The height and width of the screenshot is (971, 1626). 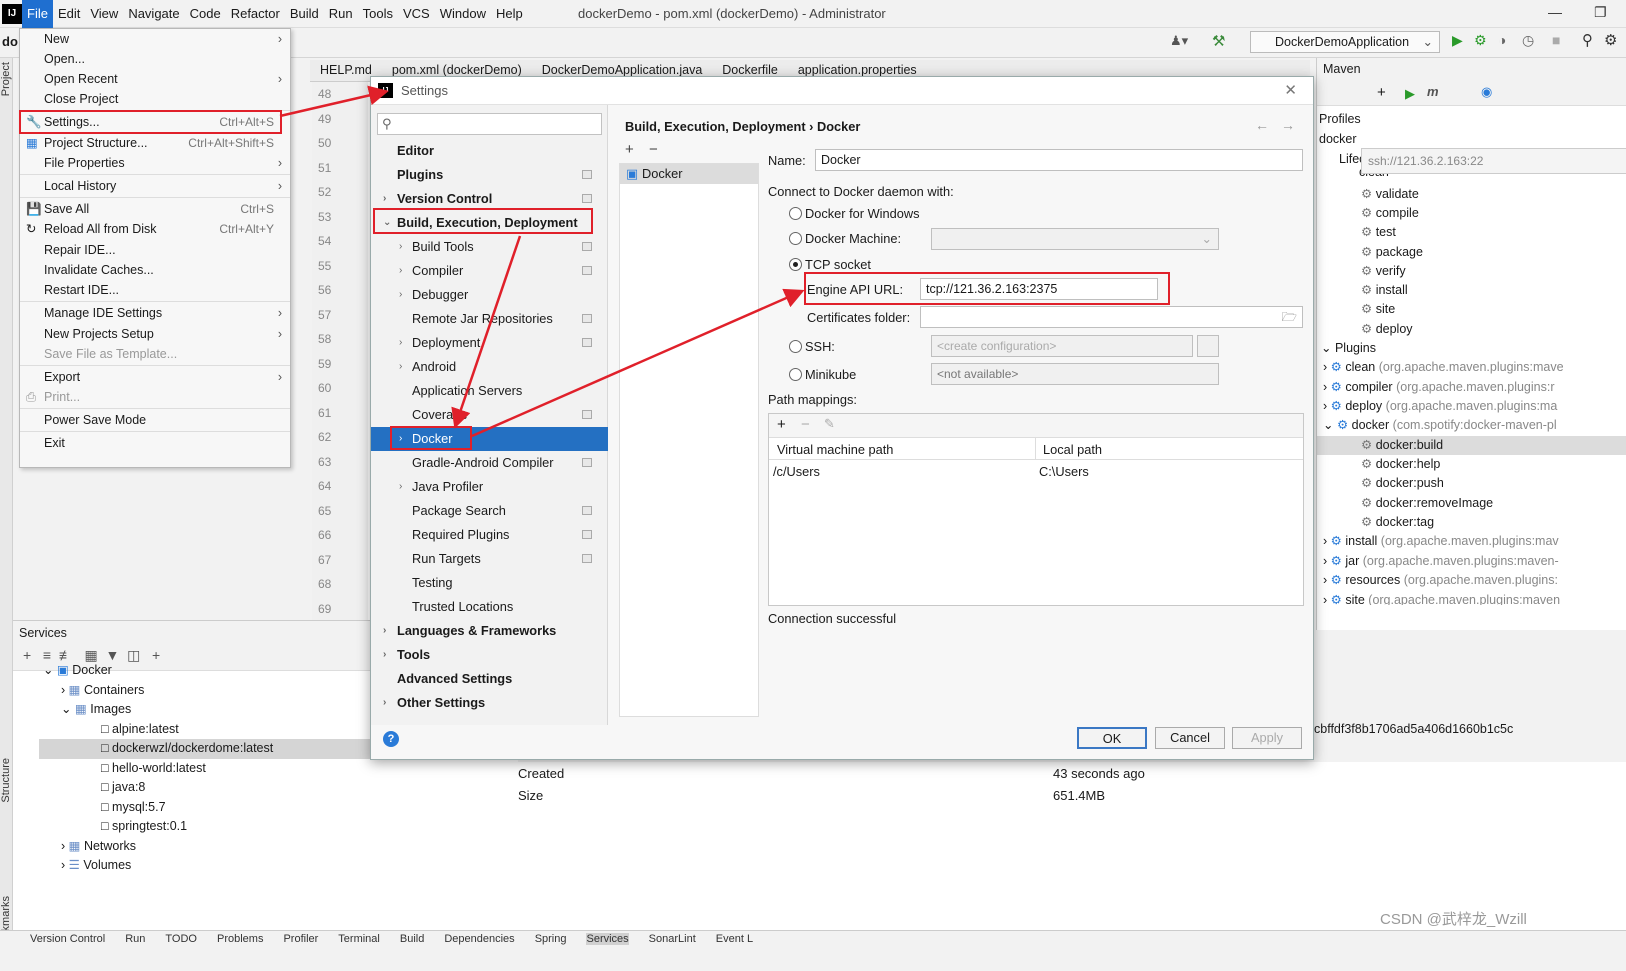 I want to click on arrow-settings-to-dialog, so click(x=334, y=101).